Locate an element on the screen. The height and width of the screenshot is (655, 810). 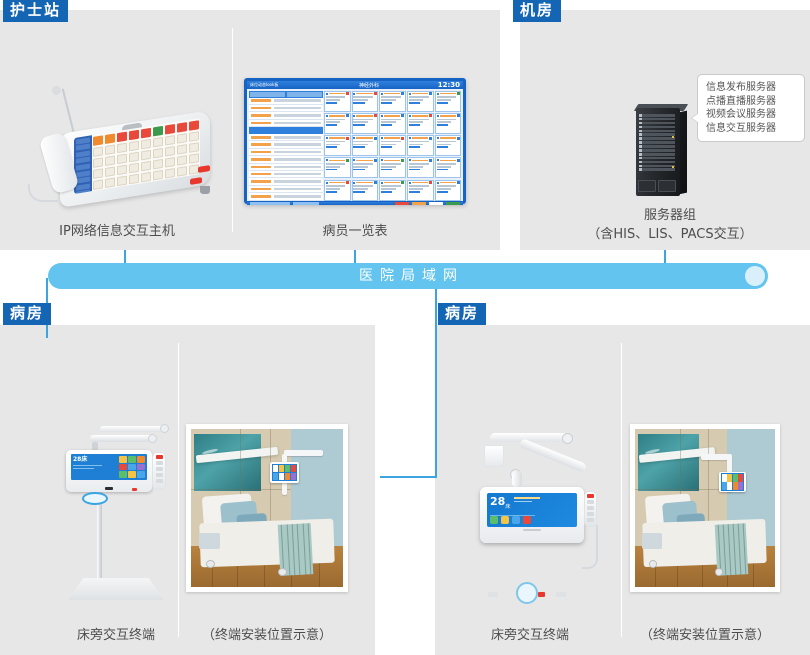
photo-content is located at coordinates (705, 508).